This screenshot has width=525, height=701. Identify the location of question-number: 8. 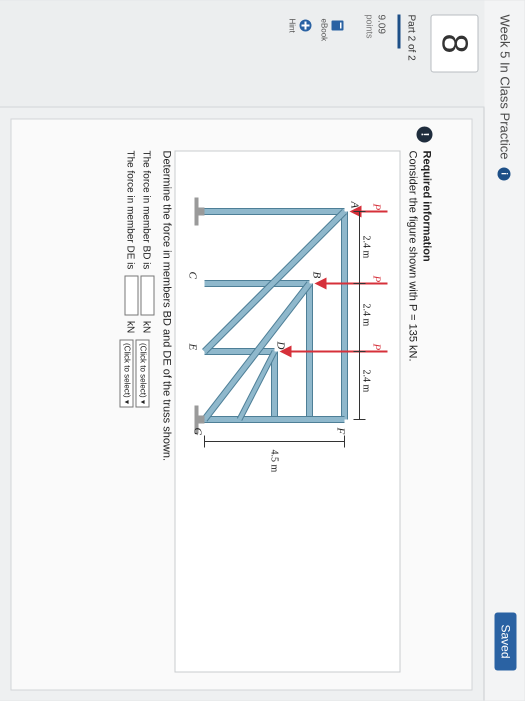
(454, 43).